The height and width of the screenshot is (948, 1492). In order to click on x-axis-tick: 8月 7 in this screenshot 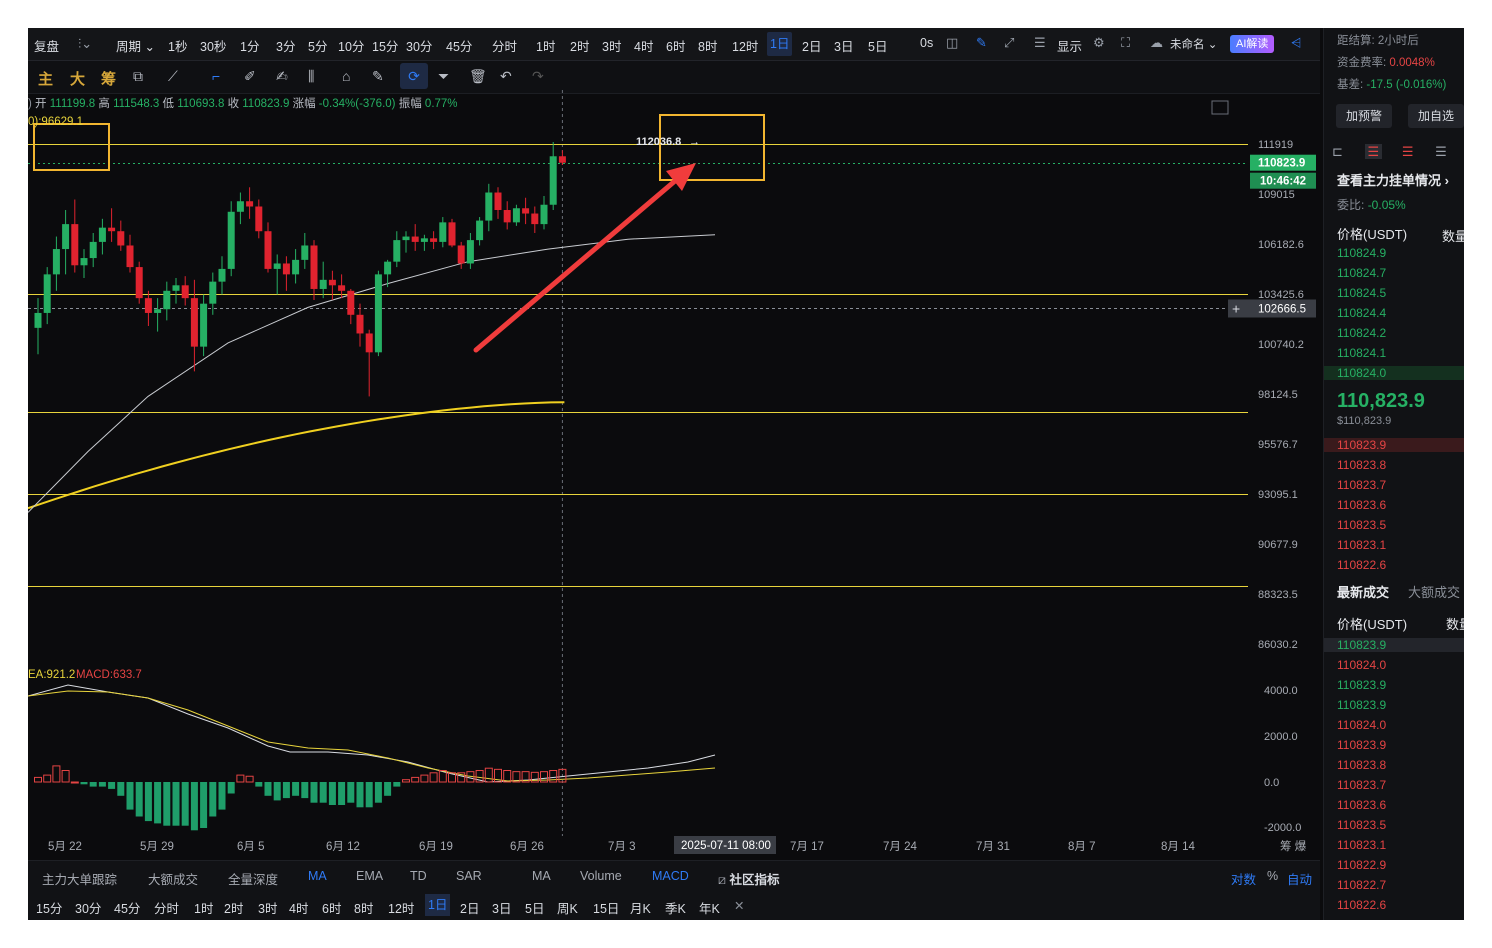, I will do `click(1082, 847)`.